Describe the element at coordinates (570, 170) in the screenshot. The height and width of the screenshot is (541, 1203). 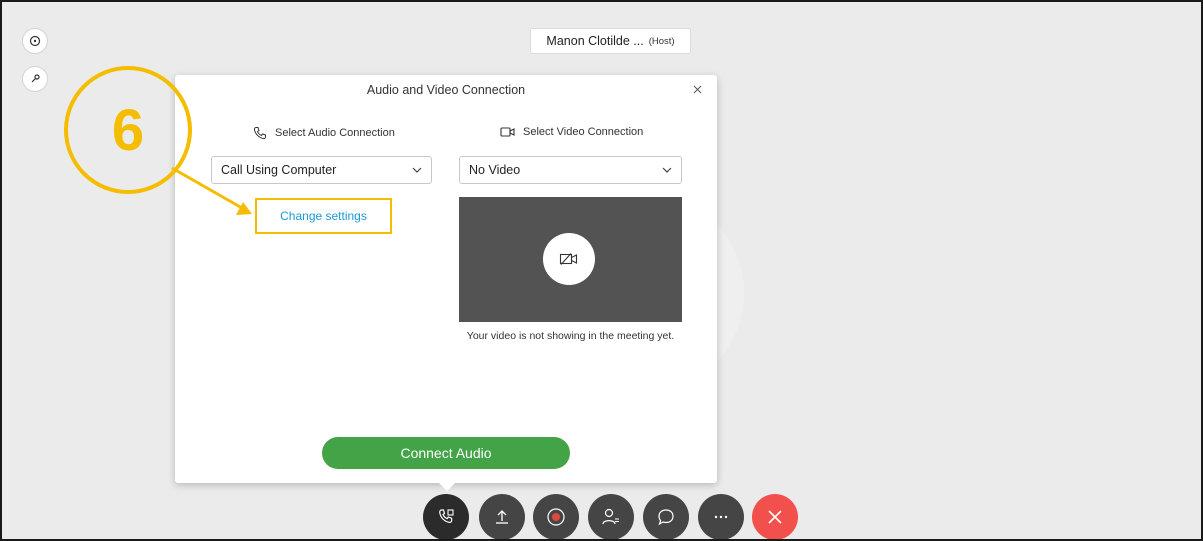
I see `video-connection-select: No Video` at that location.